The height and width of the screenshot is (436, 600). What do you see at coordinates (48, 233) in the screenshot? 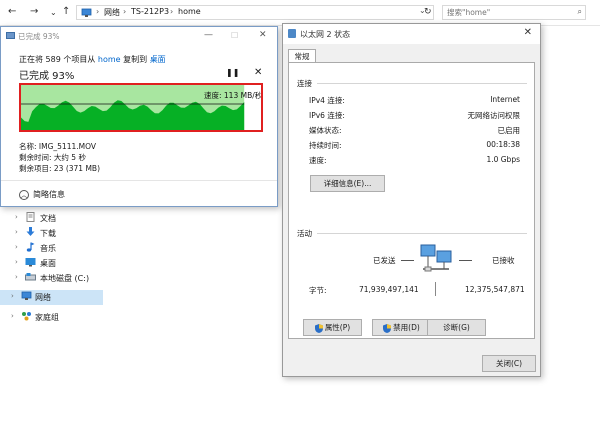
I see `nav-item-label: 下载` at bounding box center [48, 233].